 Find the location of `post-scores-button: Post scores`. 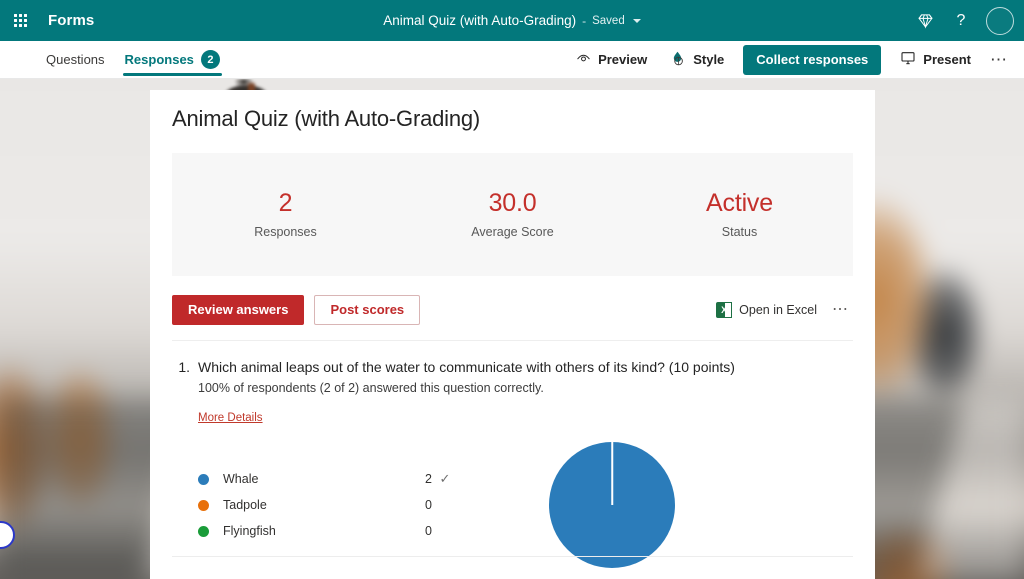

post-scores-button: Post scores is located at coordinates (367, 309).